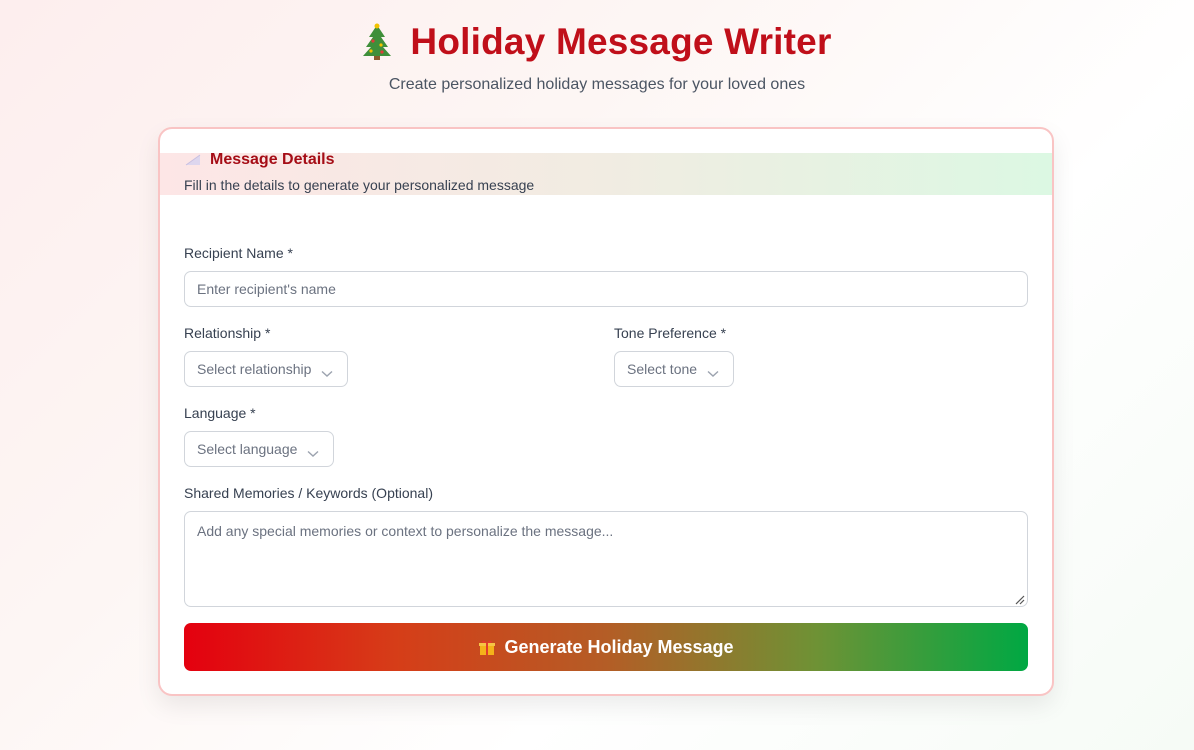 Image resolution: width=1194 pixels, height=750 pixels. I want to click on christmas-tree-icon, so click(377, 42).